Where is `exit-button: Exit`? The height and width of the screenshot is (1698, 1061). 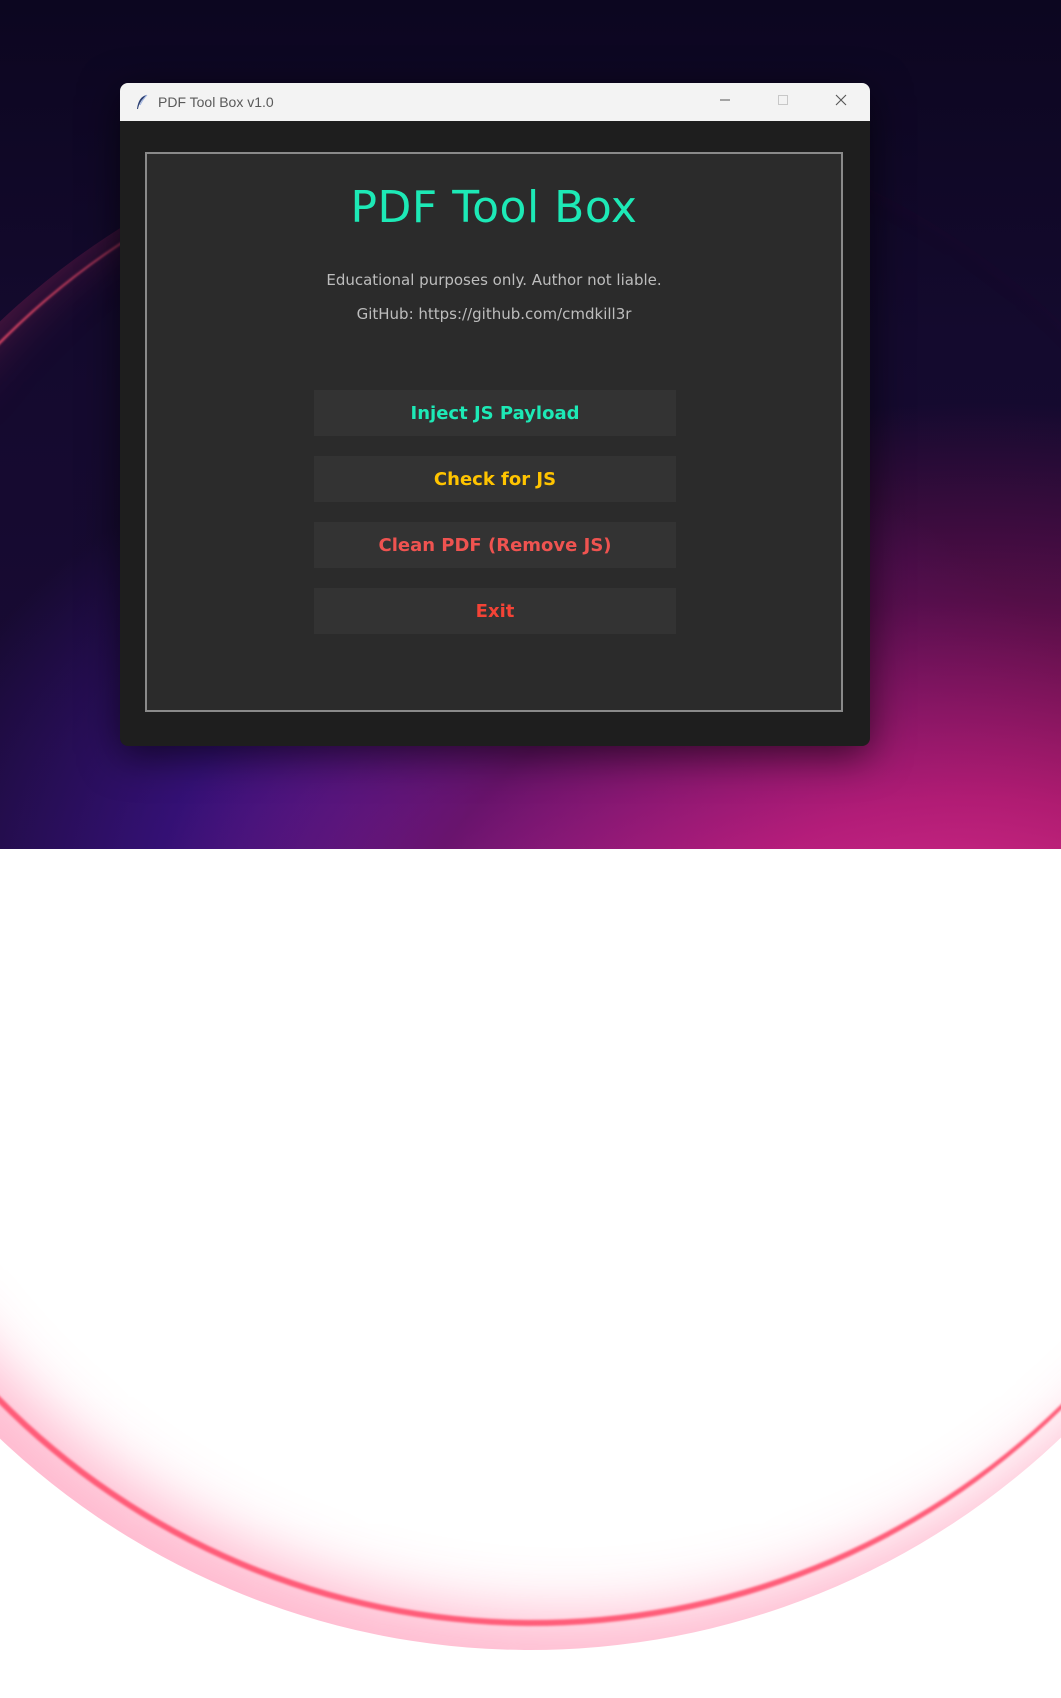 exit-button: Exit is located at coordinates (495, 611).